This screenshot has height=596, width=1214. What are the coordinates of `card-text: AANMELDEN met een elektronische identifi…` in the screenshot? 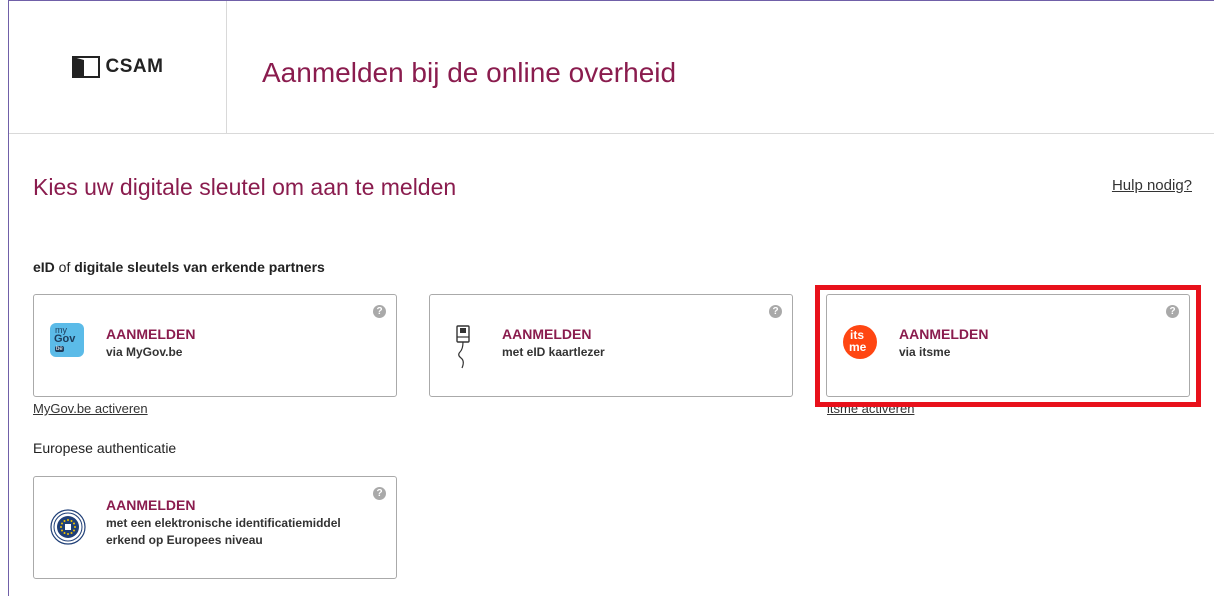 It's located at (223, 523).